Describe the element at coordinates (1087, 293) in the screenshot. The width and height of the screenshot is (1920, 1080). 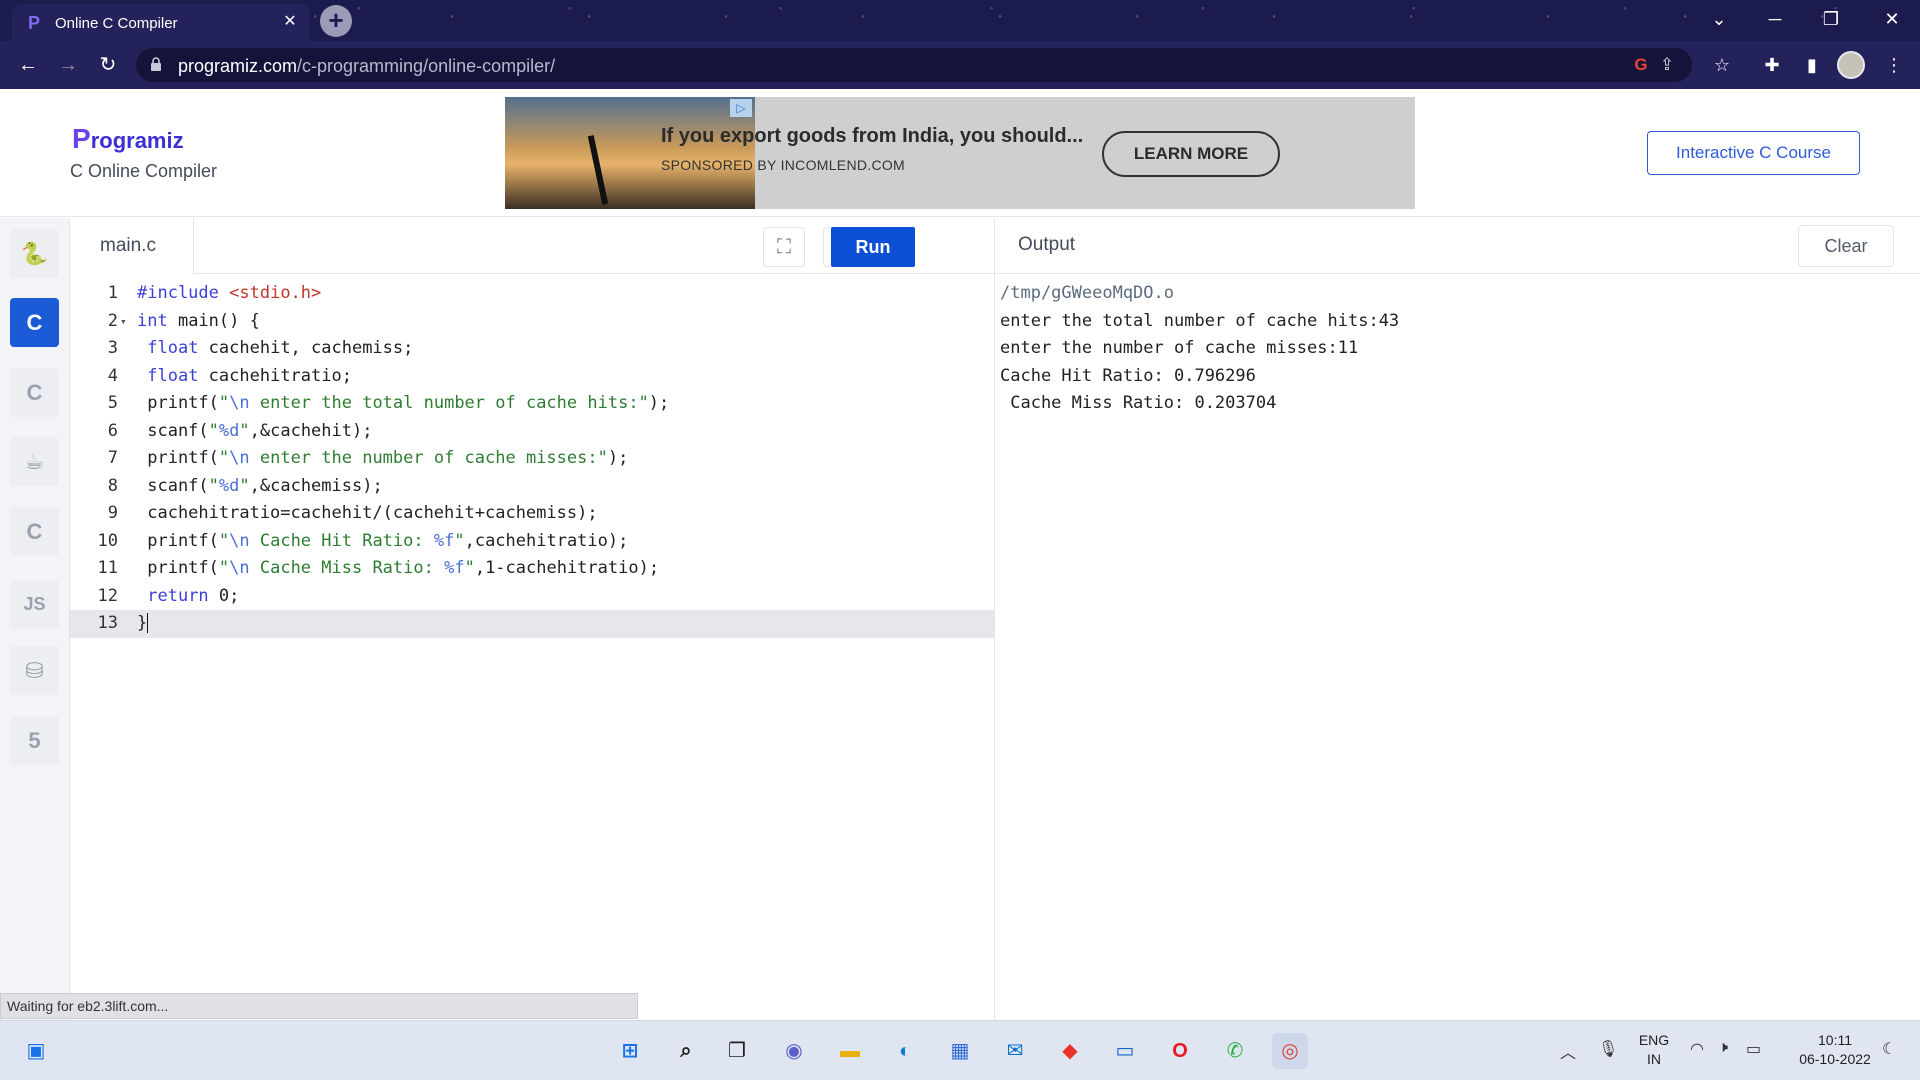
I see `output-line: /tmp/gGWeeoMqDO.o` at that location.